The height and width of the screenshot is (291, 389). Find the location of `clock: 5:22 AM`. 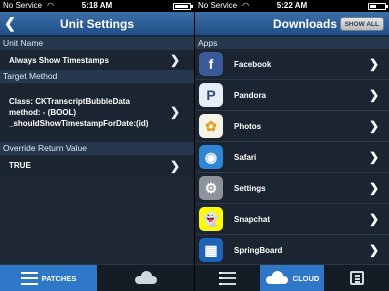

clock: 5:22 AM is located at coordinates (292, 5).